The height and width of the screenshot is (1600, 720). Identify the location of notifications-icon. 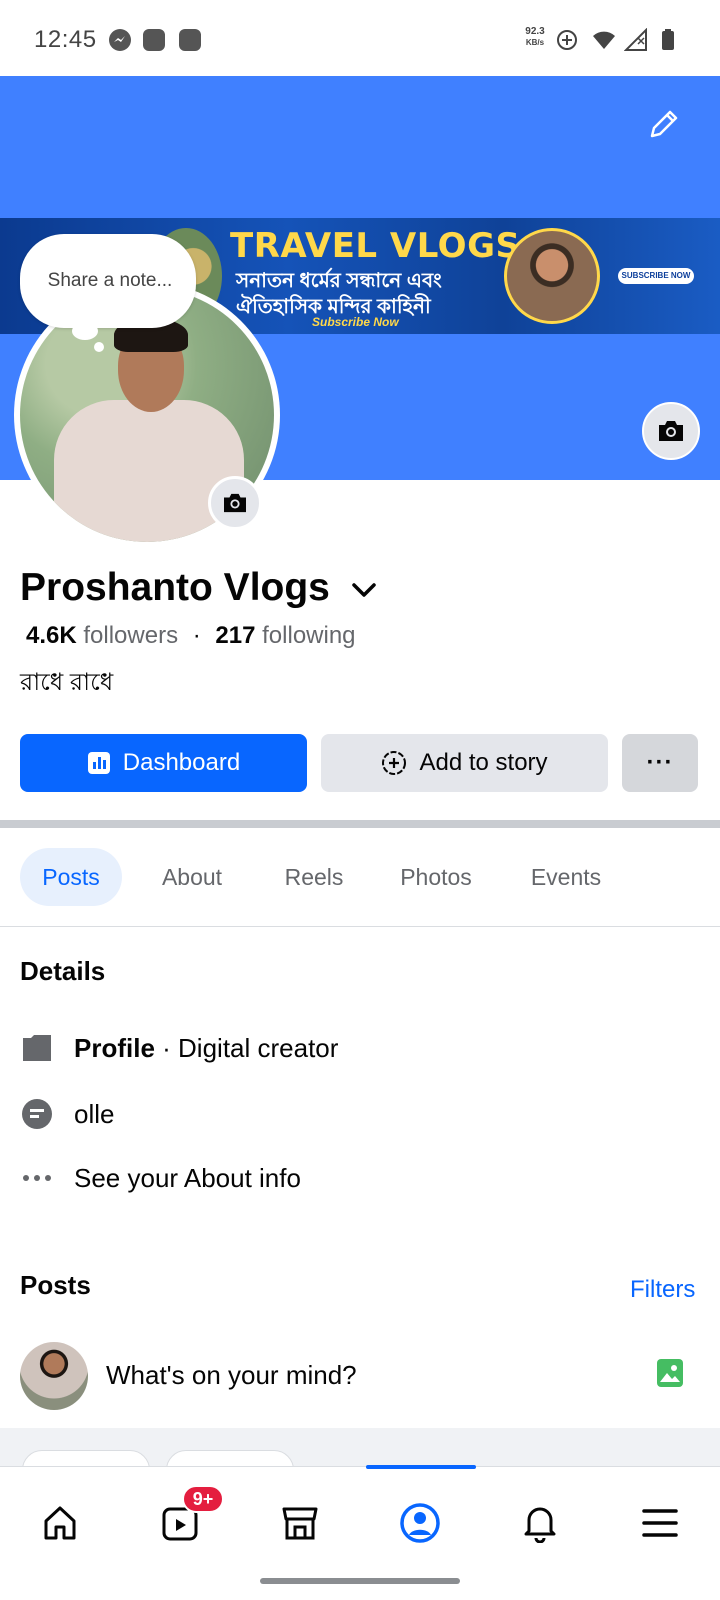
(540, 1525).